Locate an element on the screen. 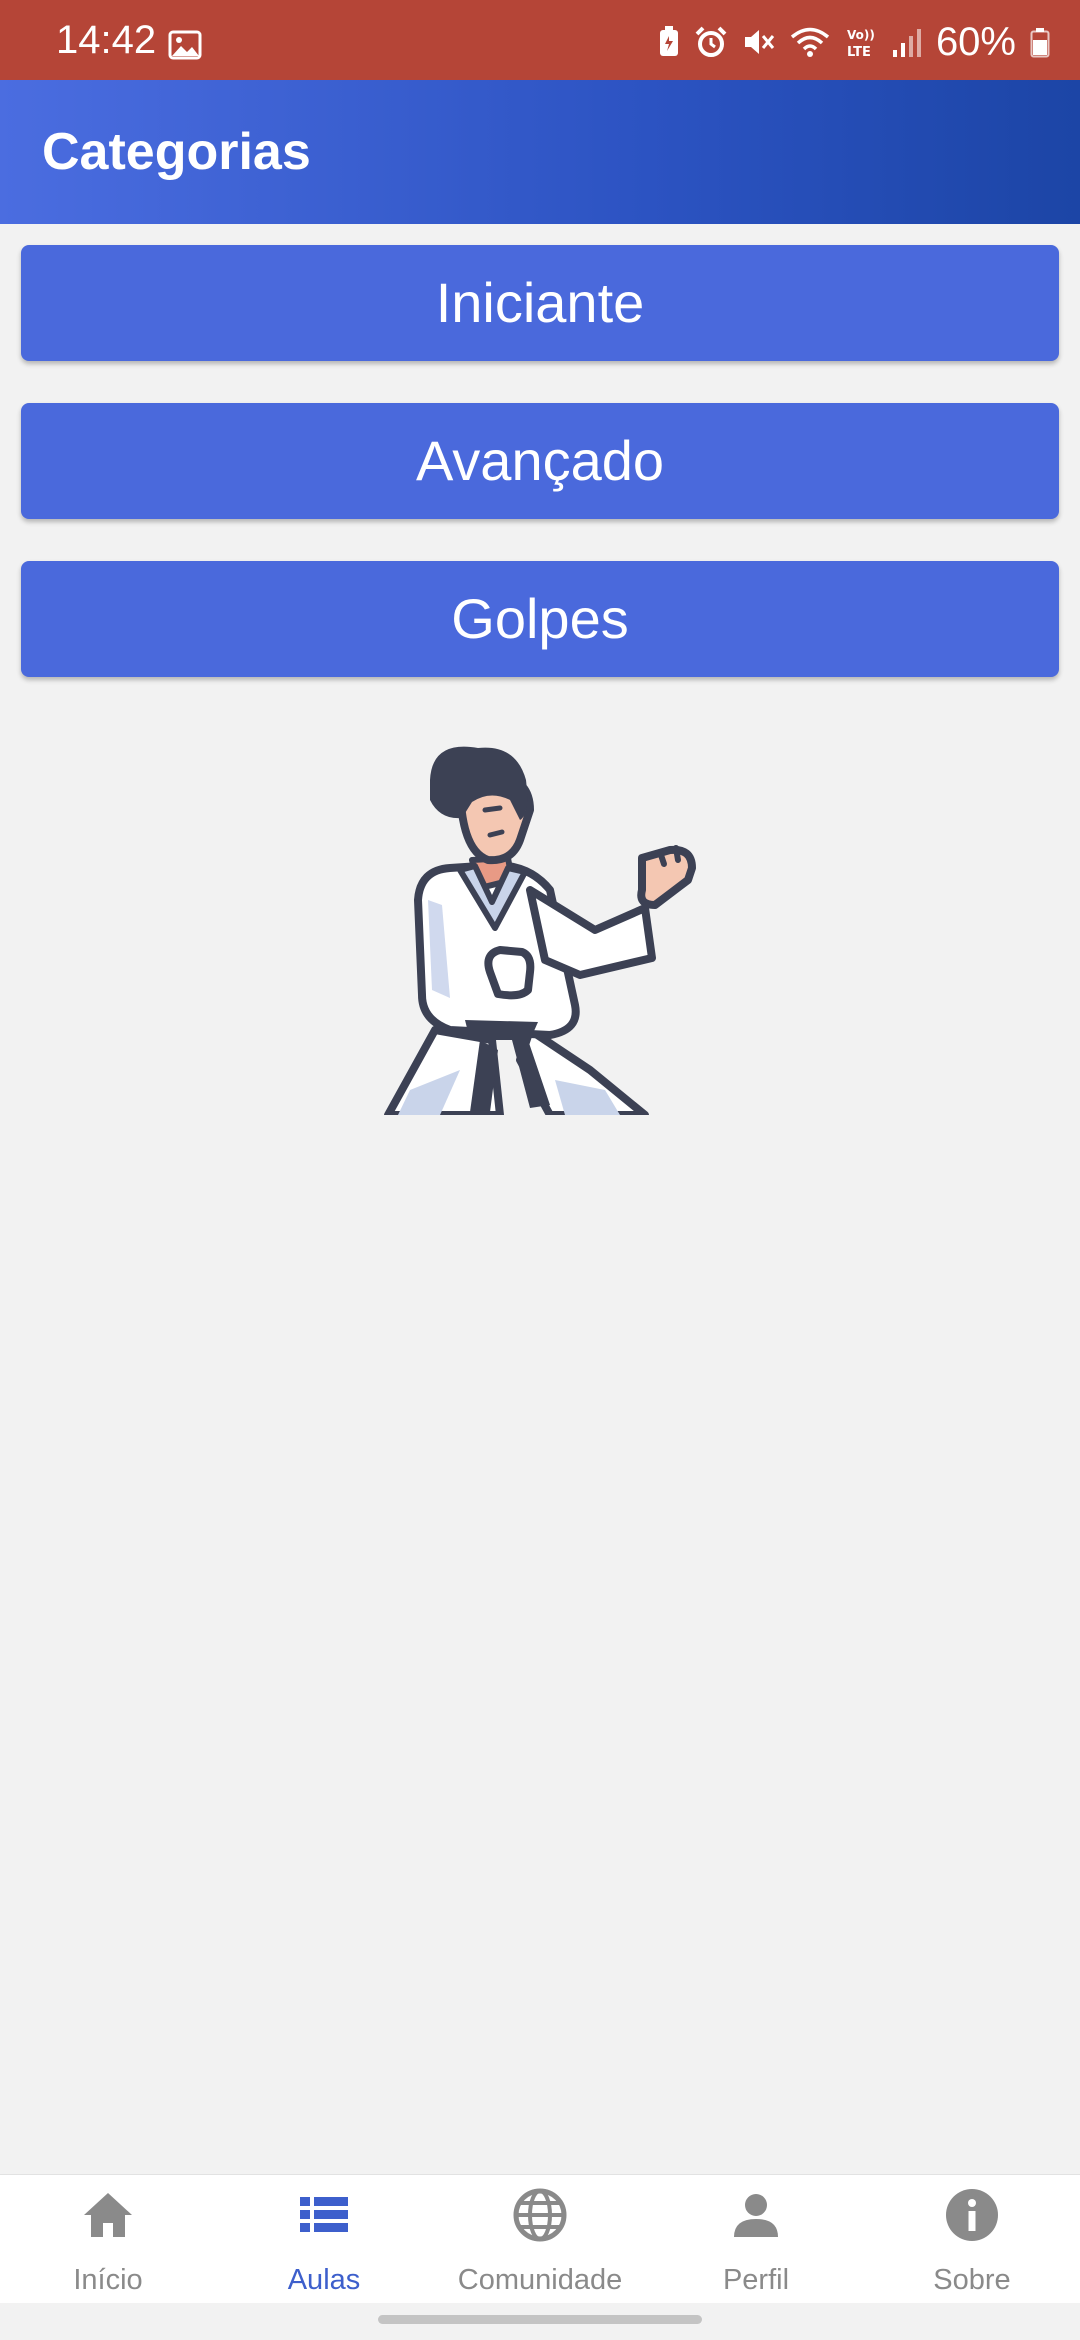 The width and height of the screenshot is (1080, 2340). nav-item-perfil: Perfil is located at coordinates (756, 2239).